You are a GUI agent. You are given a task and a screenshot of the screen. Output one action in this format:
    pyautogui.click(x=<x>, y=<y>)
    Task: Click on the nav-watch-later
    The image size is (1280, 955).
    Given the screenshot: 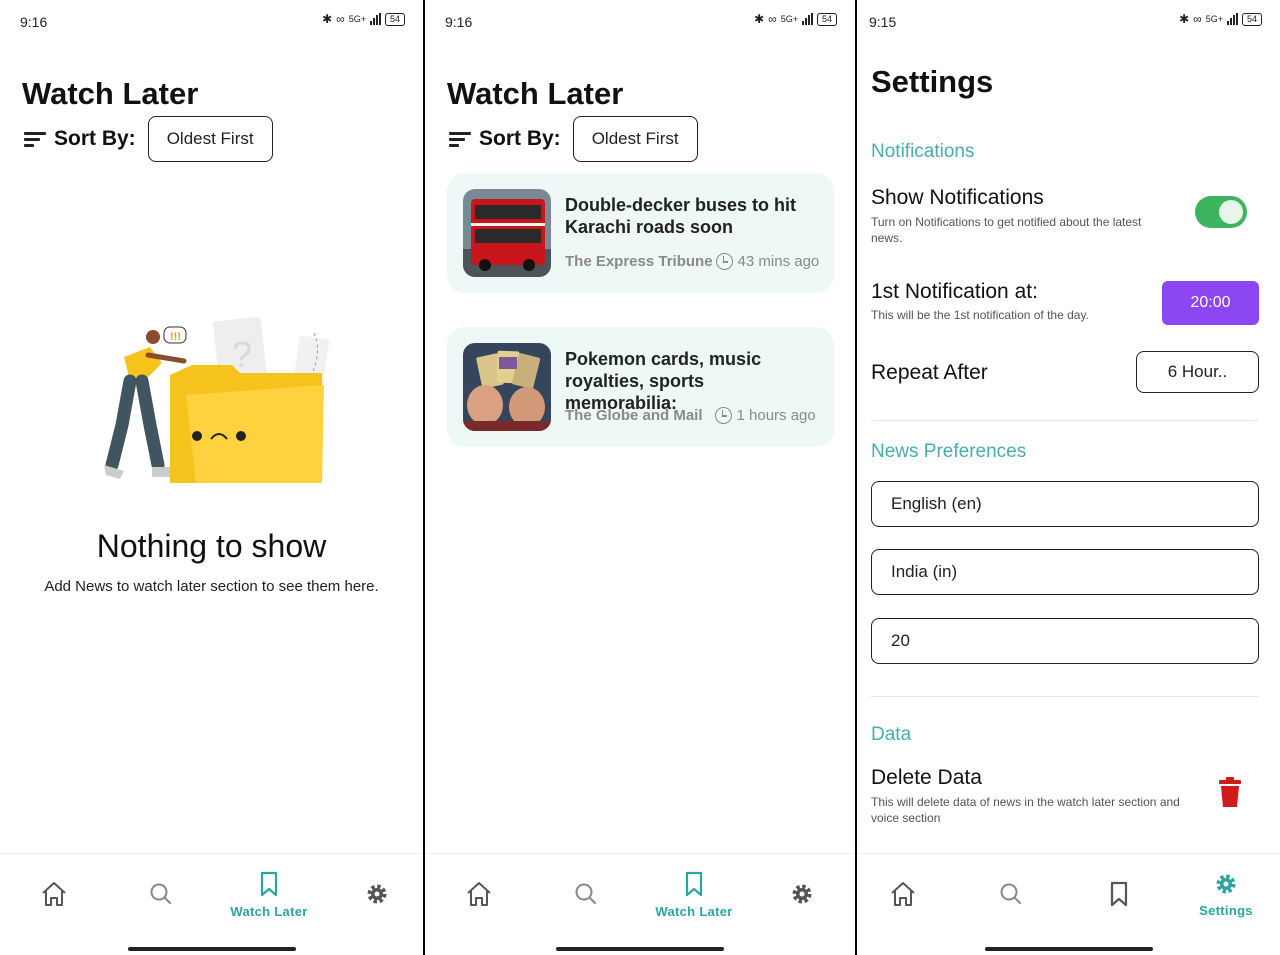 What is the action you would take?
    pyautogui.click(x=1119, y=894)
    